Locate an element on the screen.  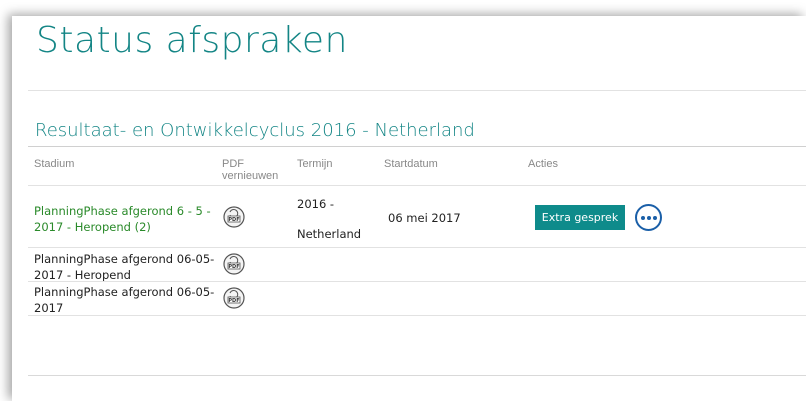
column-header-acties: Acties is located at coordinates (543, 164).